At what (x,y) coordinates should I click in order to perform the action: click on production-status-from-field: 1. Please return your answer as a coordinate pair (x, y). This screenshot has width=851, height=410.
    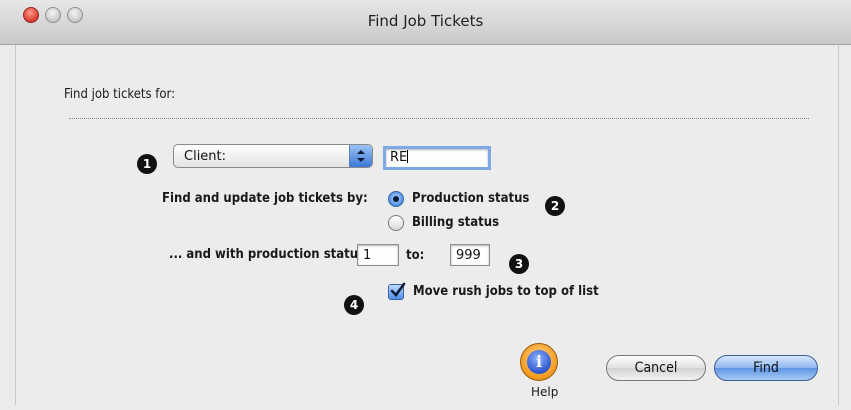
    Looking at the image, I should click on (378, 255).